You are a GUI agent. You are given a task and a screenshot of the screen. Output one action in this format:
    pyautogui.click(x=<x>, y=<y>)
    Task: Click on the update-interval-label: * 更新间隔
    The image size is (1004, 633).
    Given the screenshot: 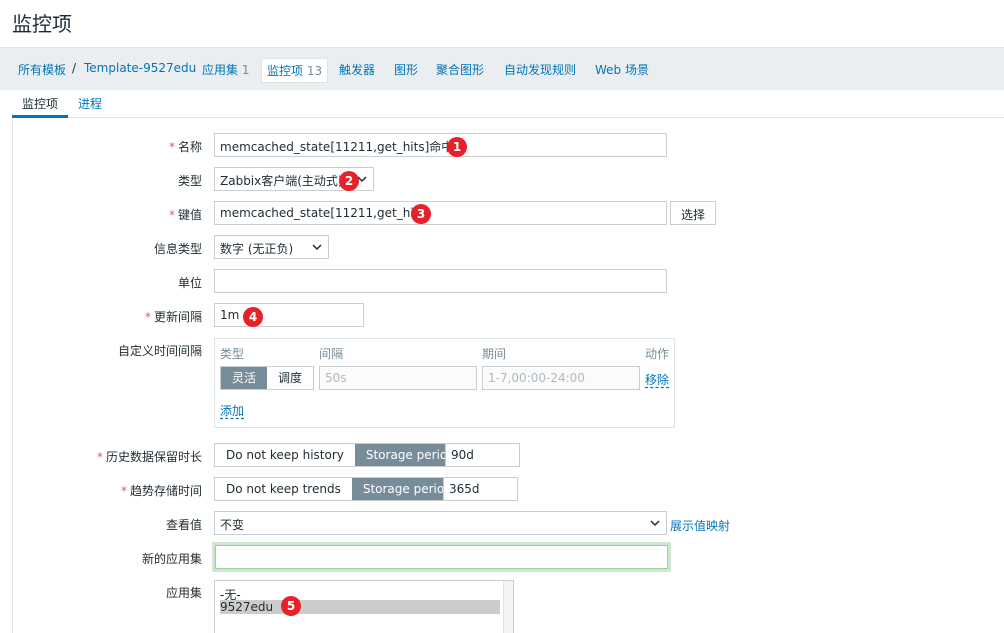 What is the action you would take?
    pyautogui.click(x=173, y=316)
    